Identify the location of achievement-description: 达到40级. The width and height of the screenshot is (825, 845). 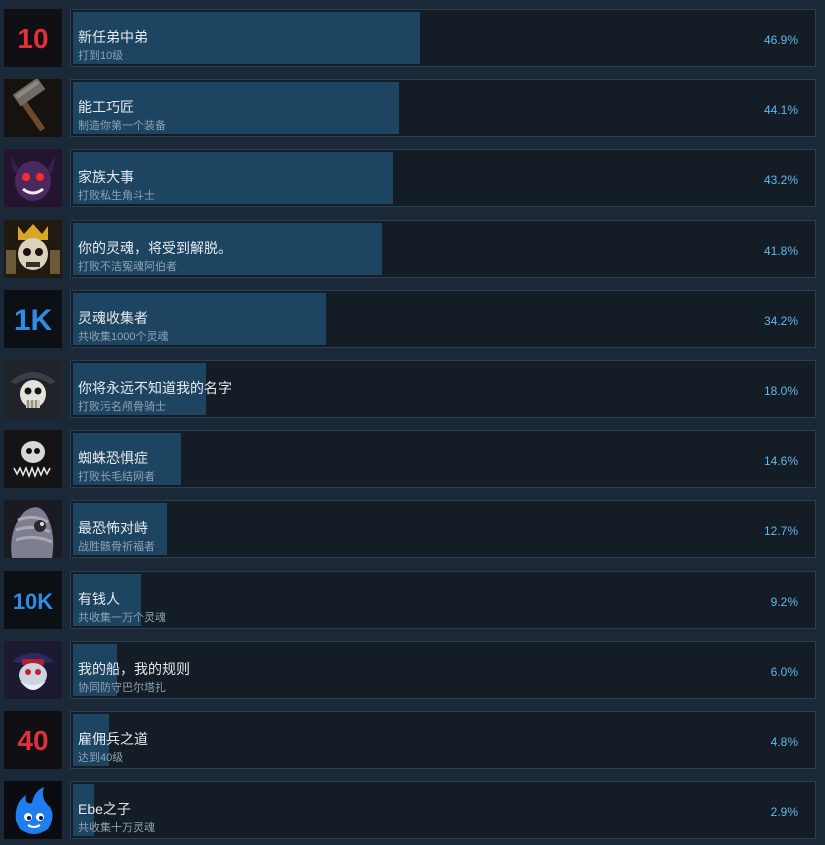
(101, 758).